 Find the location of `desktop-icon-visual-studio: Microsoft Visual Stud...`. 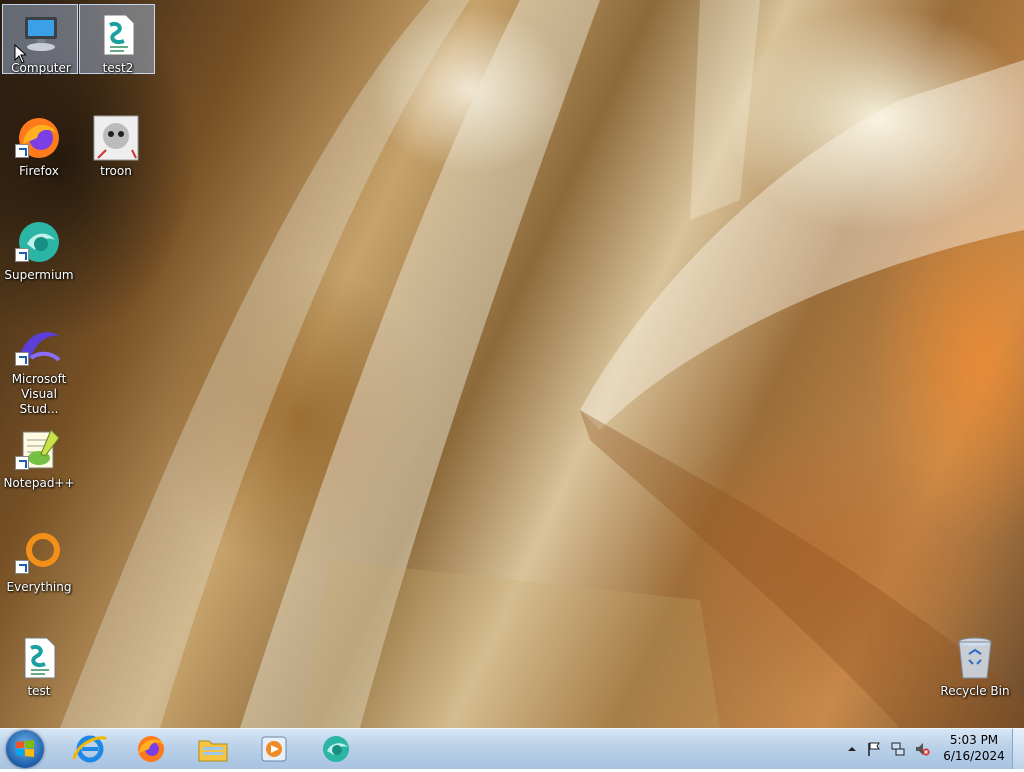

desktop-icon-visual-studio: Microsoft Visual Stud... is located at coordinates (39, 366).